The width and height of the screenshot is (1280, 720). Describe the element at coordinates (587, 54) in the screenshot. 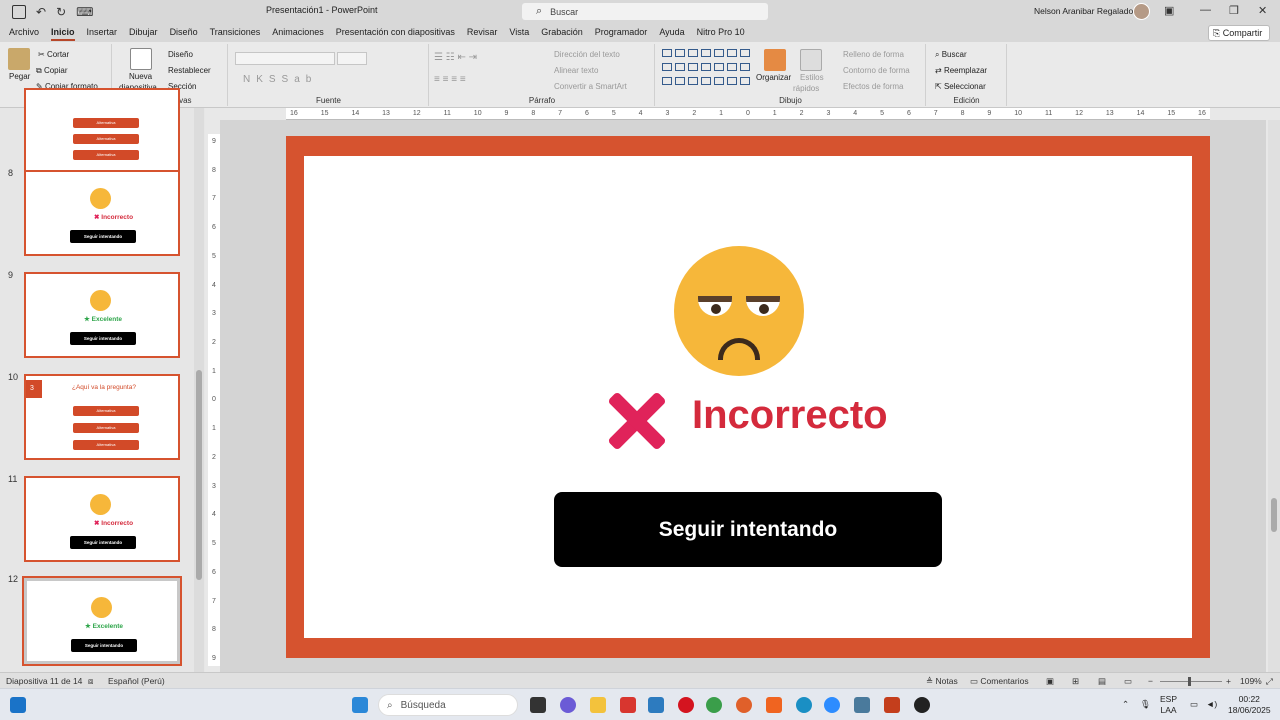

I see `text-direction-button: Dirección del texto` at that location.